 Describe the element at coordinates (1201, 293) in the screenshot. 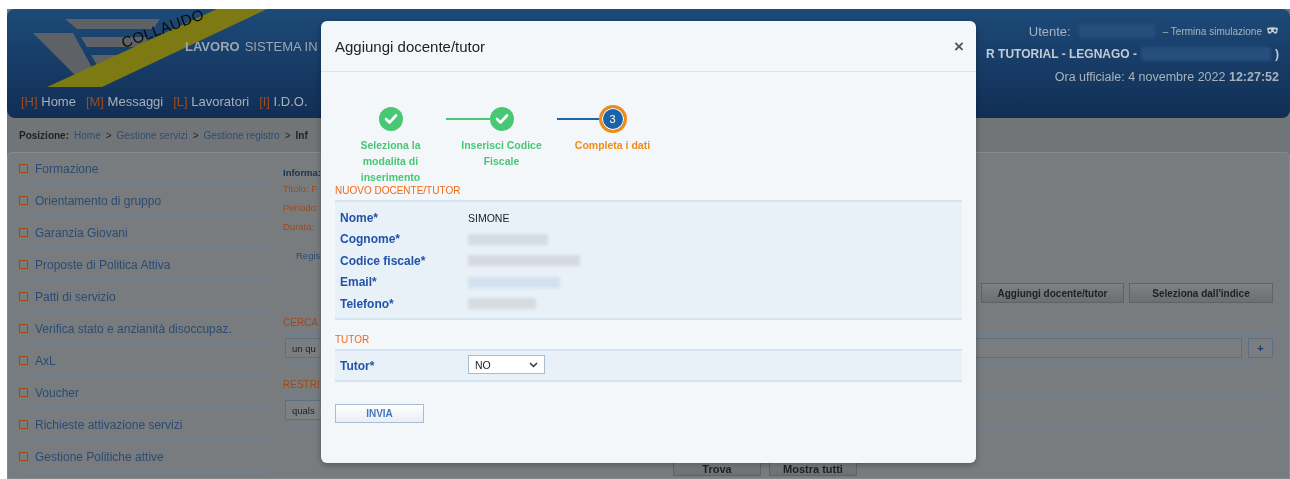

I see `action-button: Seleziona dall'indice` at that location.